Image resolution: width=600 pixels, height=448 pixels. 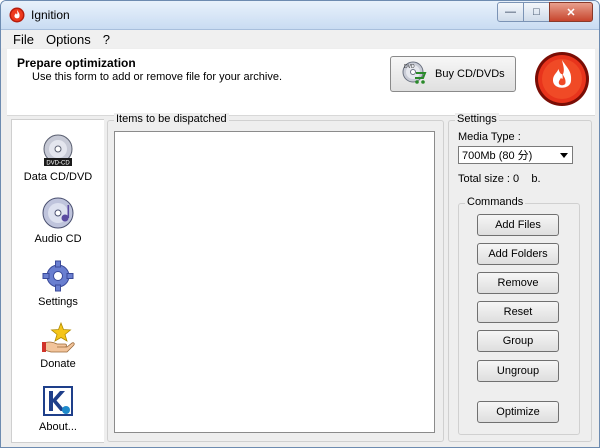 What do you see at coordinates (58, 401) in the screenshot?
I see `about-icon` at bounding box center [58, 401].